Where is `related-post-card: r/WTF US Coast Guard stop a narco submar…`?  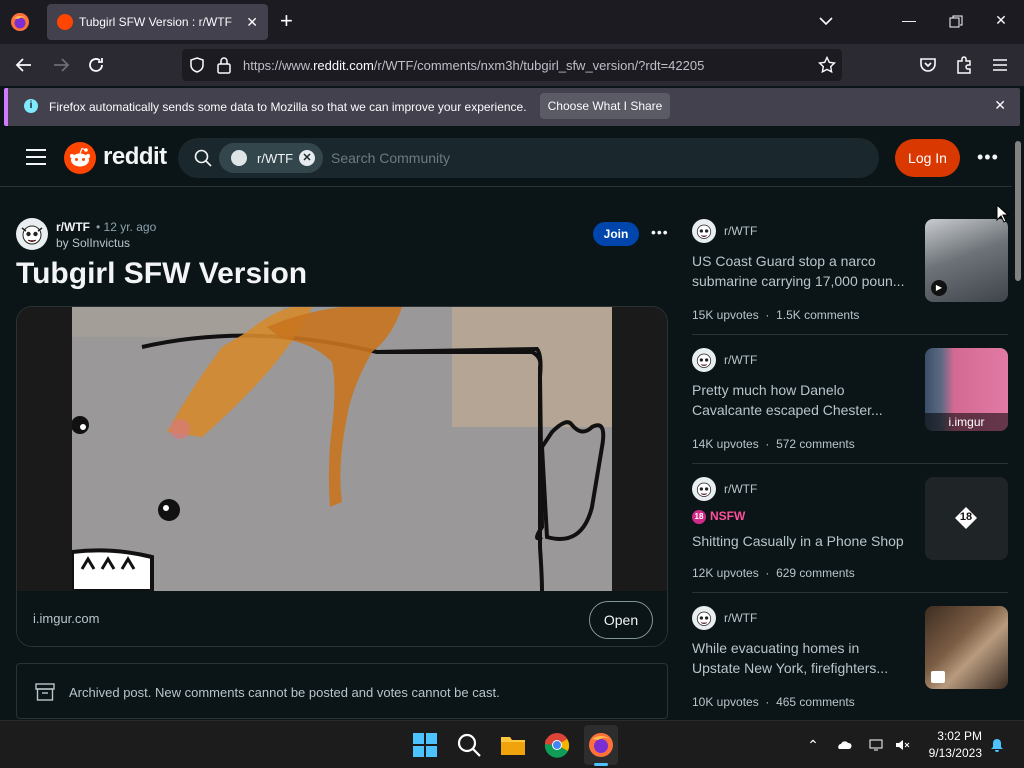 related-post-card: r/WTF US Coast Guard stop a narco submar… is located at coordinates (850, 283).